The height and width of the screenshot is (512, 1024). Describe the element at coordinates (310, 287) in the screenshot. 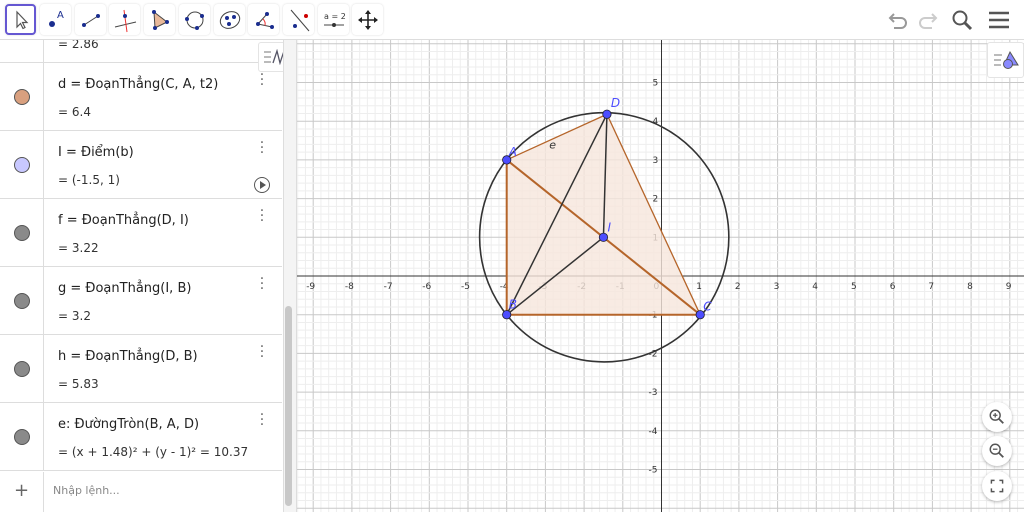

I see `x-tick-label: -9` at that location.